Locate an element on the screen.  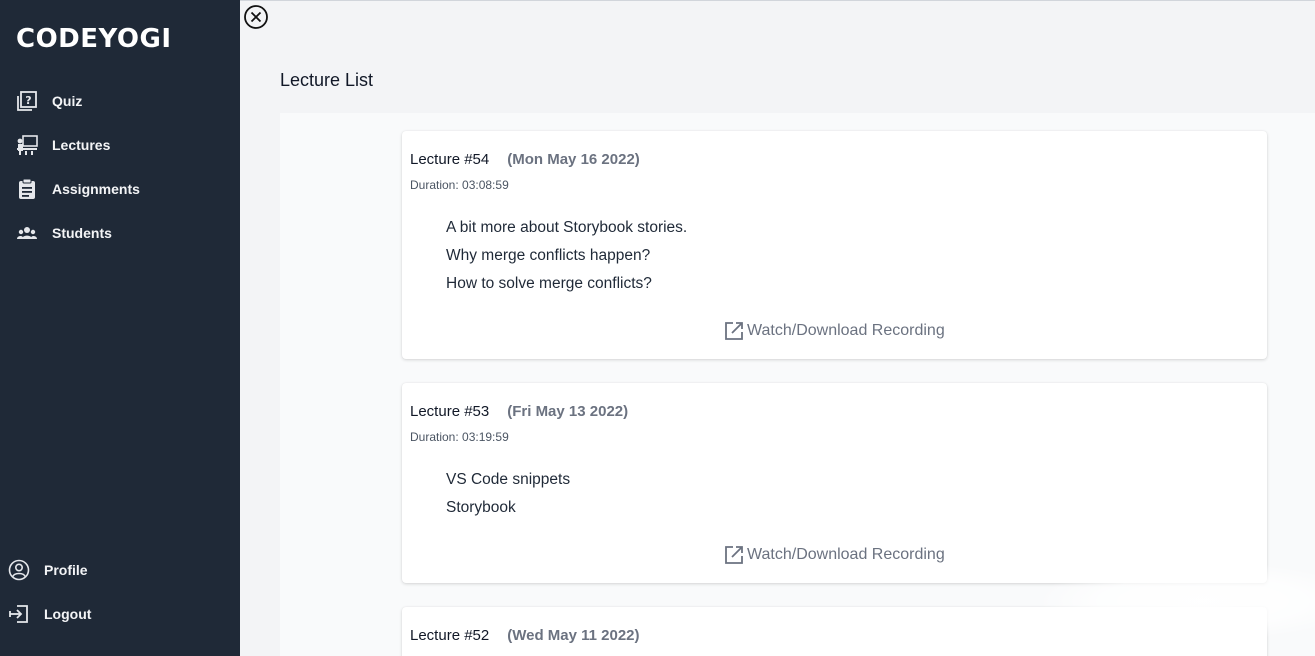
lecture-header: Lecture #52 (Wed May 11 2022) is located at coordinates (525, 635).